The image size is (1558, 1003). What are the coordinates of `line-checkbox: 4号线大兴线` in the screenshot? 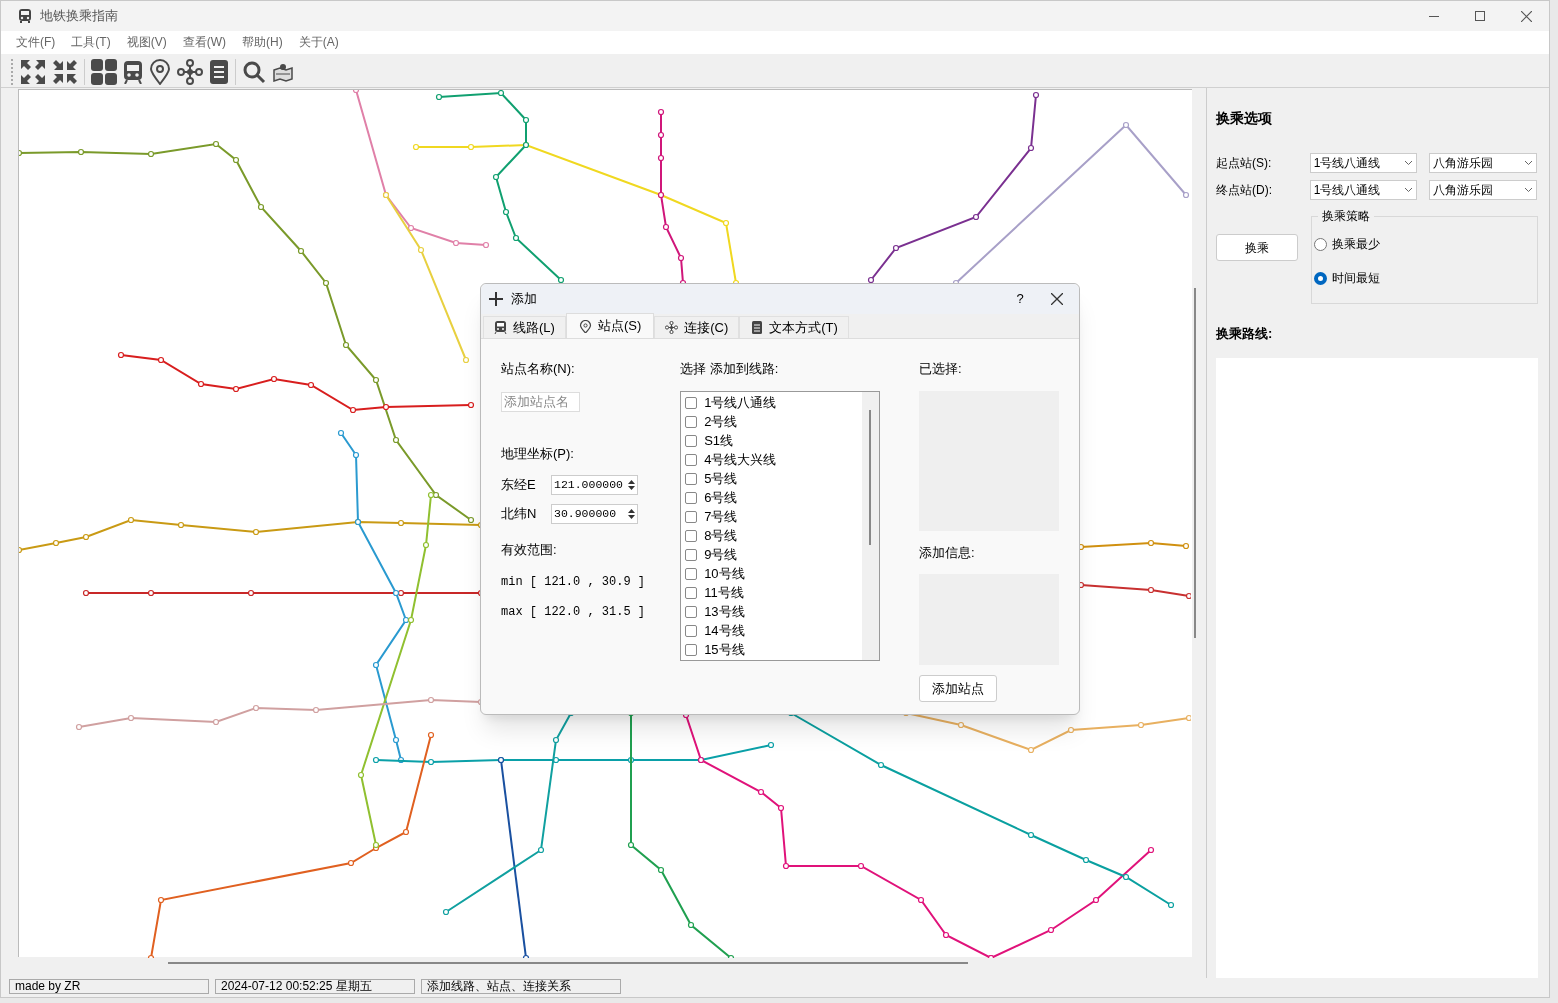 It's located at (774, 460).